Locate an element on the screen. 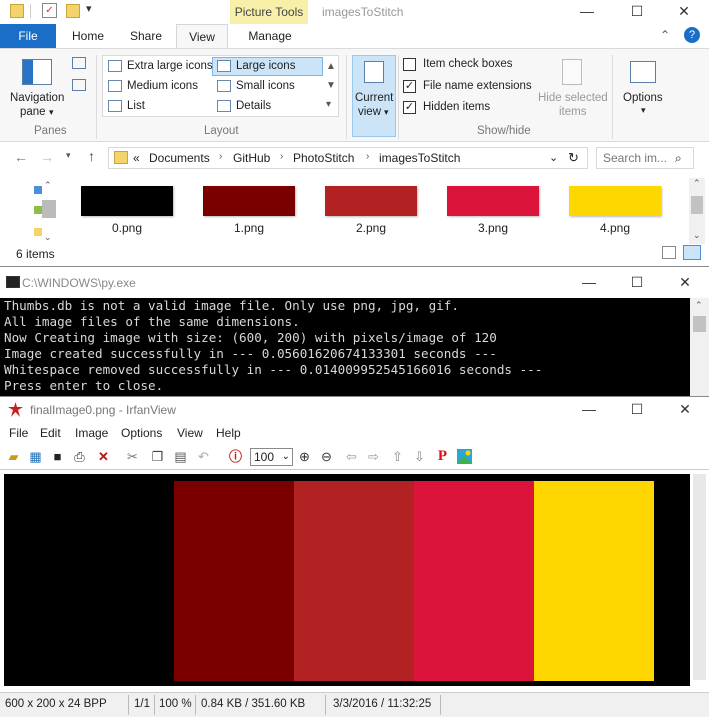 The width and height of the screenshot is (709, 717). current-view-label-2: view is located at coordinates (369, 112).